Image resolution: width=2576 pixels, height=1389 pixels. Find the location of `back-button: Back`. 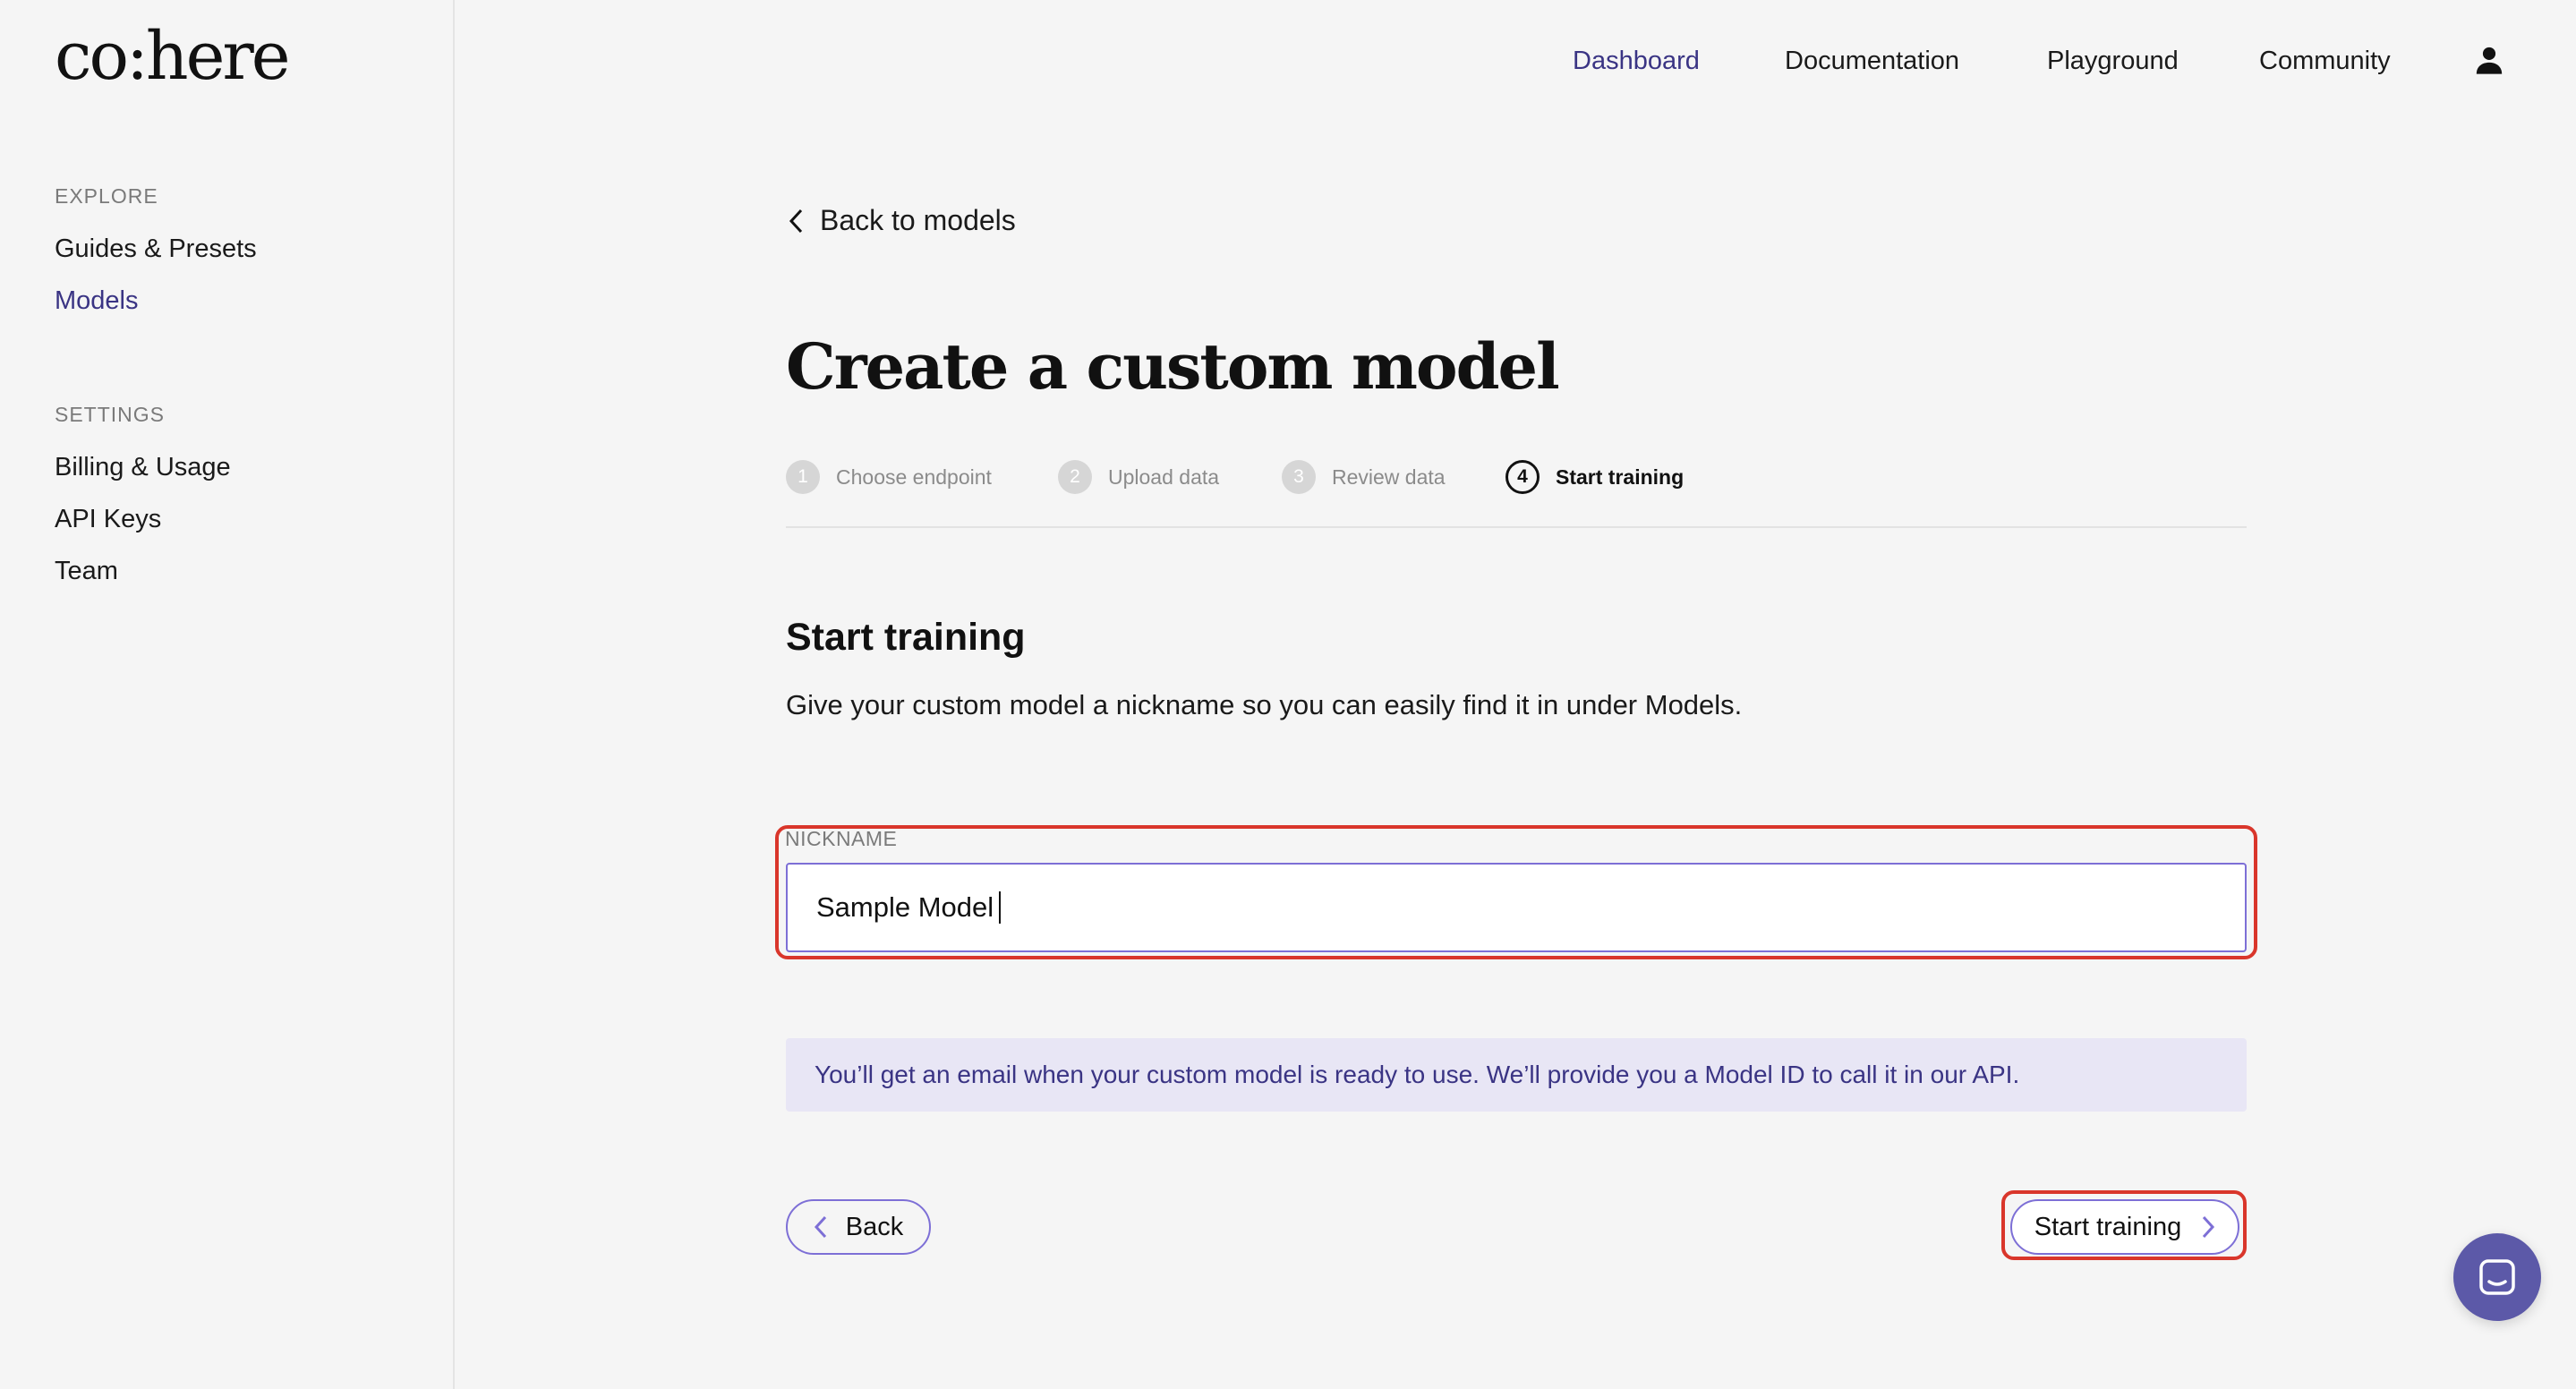

back-button: Back is located at coordinates (858, 1227).